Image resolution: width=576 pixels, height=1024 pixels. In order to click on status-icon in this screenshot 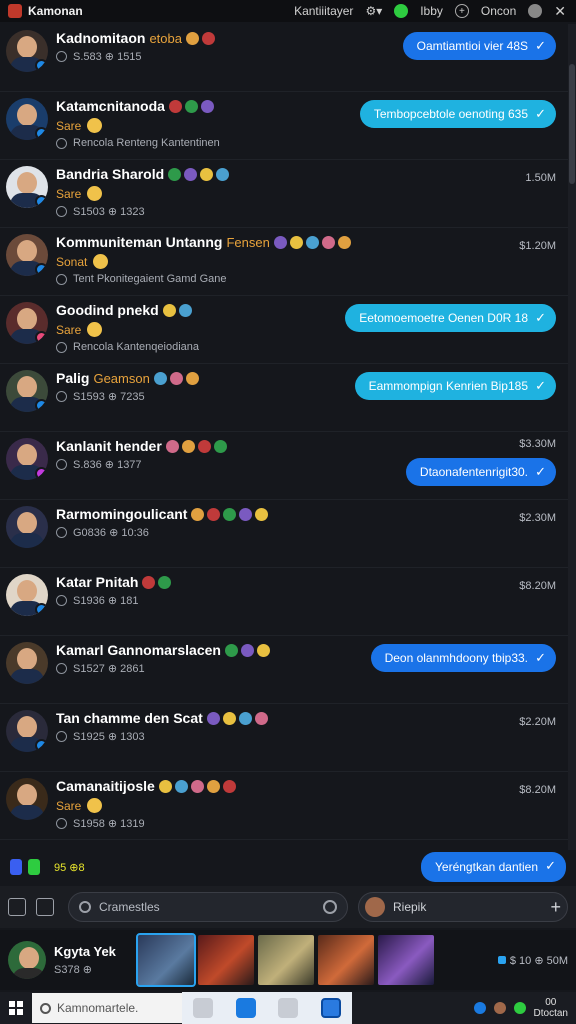, I will do `click(401, 11)`.